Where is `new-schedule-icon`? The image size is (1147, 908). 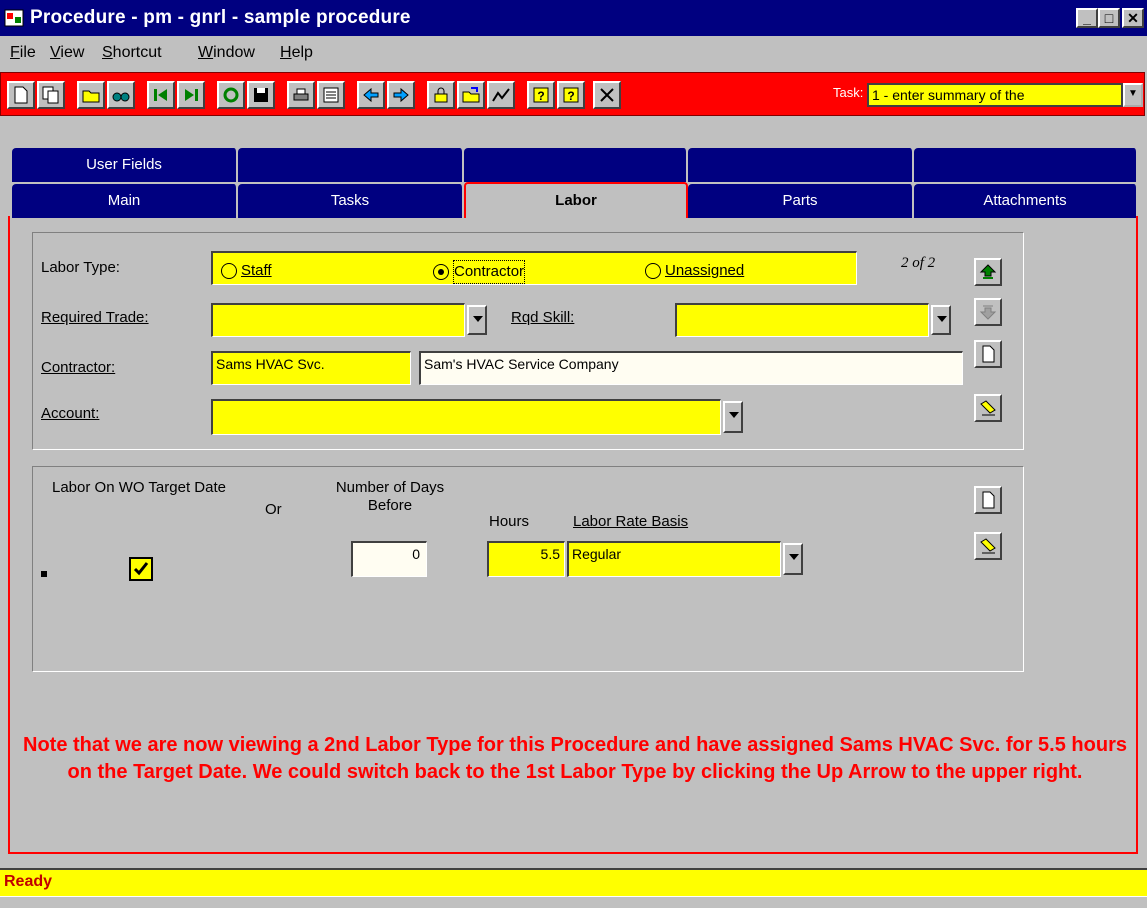
new-schedule-icon is located at coordinates (988, 500).